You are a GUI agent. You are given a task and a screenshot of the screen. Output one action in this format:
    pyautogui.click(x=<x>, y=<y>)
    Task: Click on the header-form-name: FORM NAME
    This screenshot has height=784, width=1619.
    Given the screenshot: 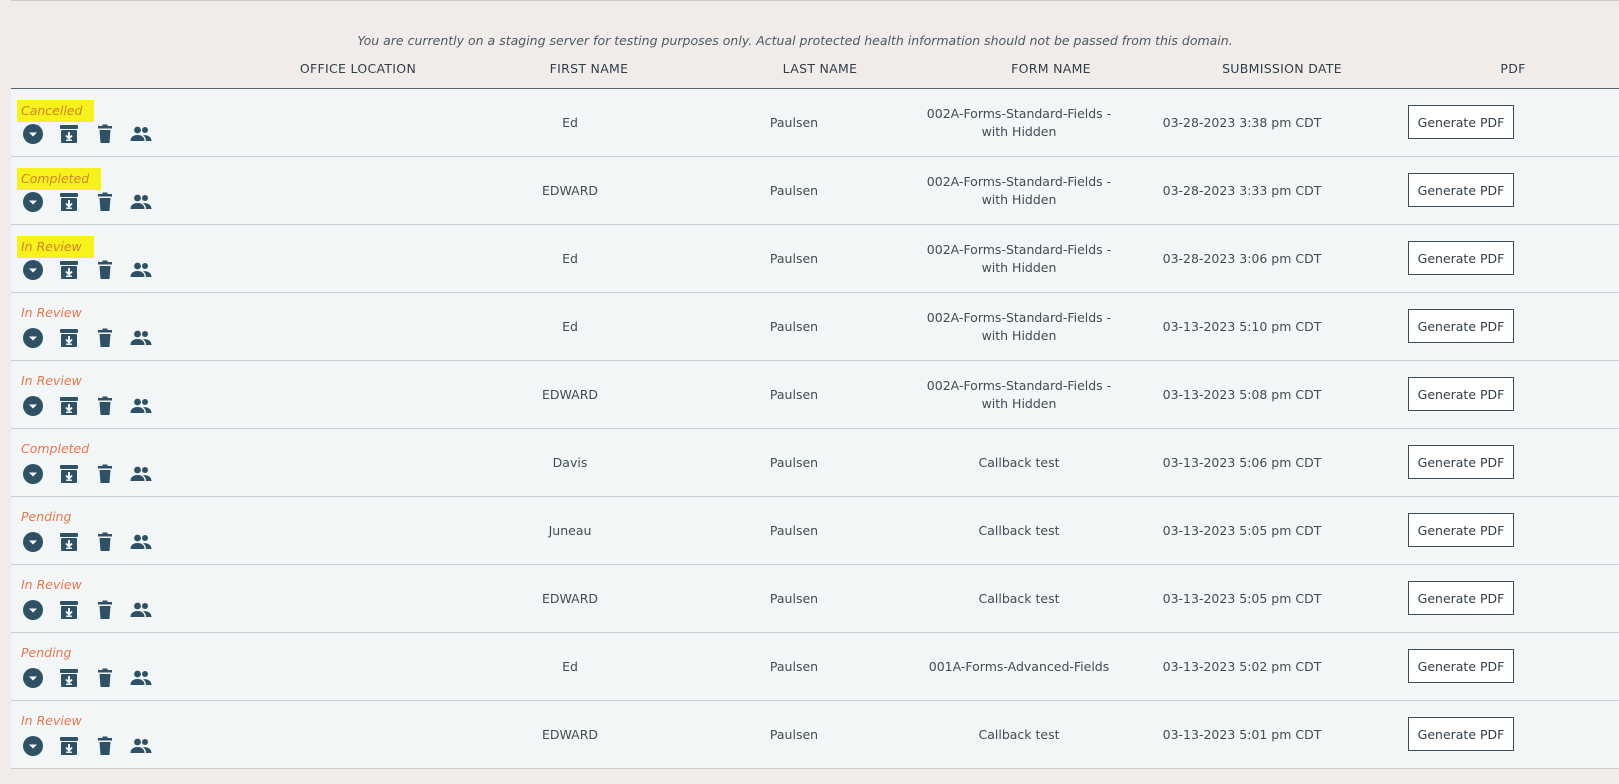 What is the action you would take?
    pyautogui.click(x=1051, y=68)
    